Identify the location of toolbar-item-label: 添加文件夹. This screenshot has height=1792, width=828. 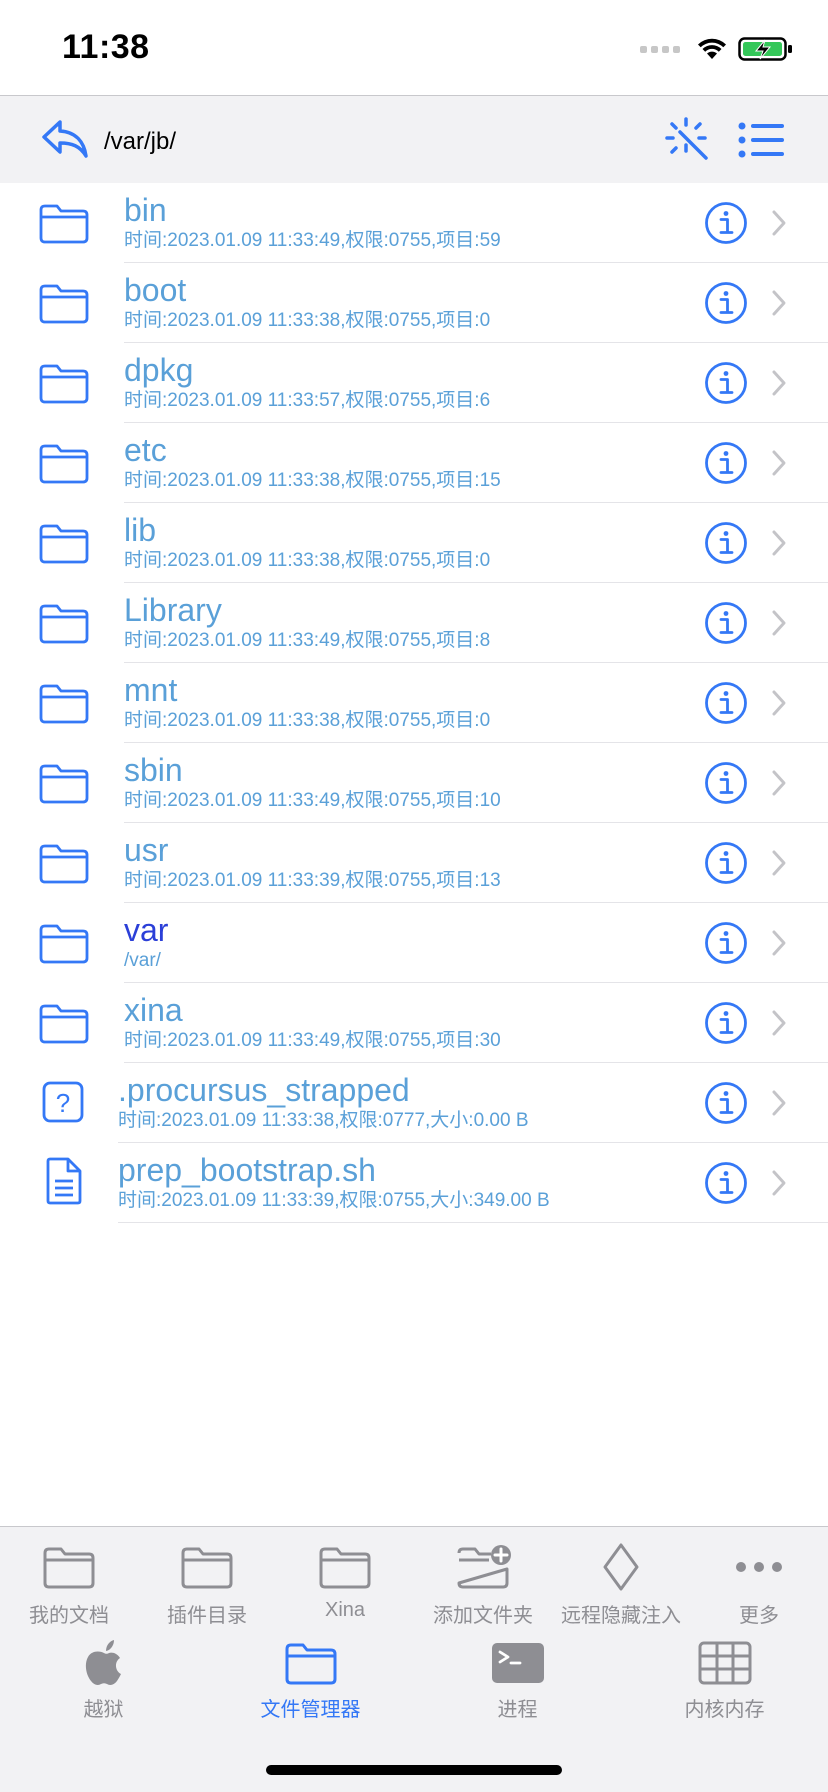
(483, 1616).